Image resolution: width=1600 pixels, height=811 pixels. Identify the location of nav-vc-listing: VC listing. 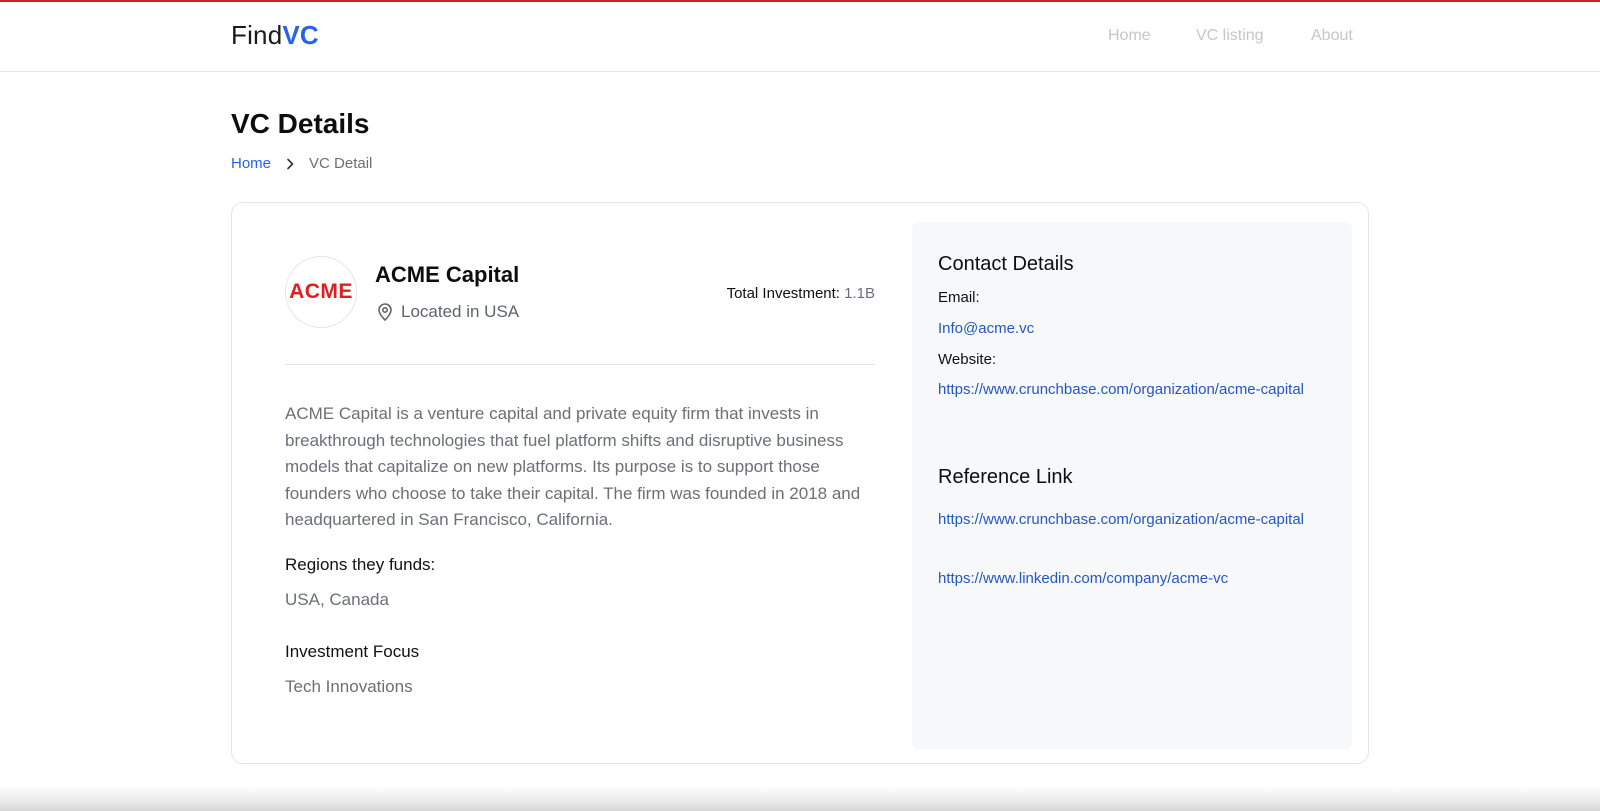
(1230, 36).